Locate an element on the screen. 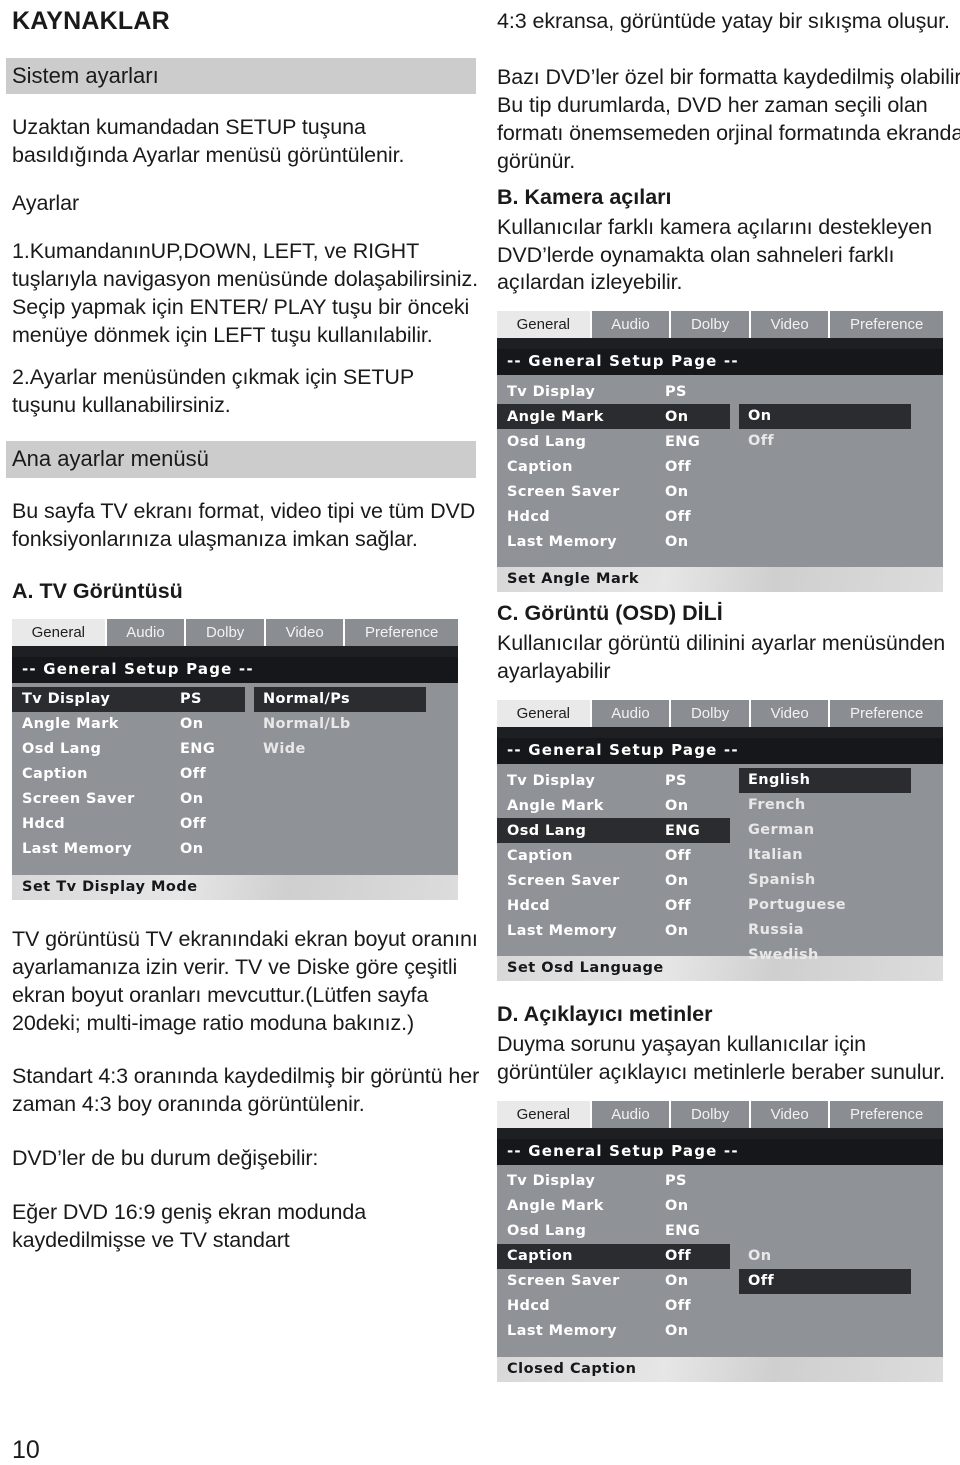  osd-tab-bar: General Audio Dolby Video Preference is located at coordinates (720, 1114).